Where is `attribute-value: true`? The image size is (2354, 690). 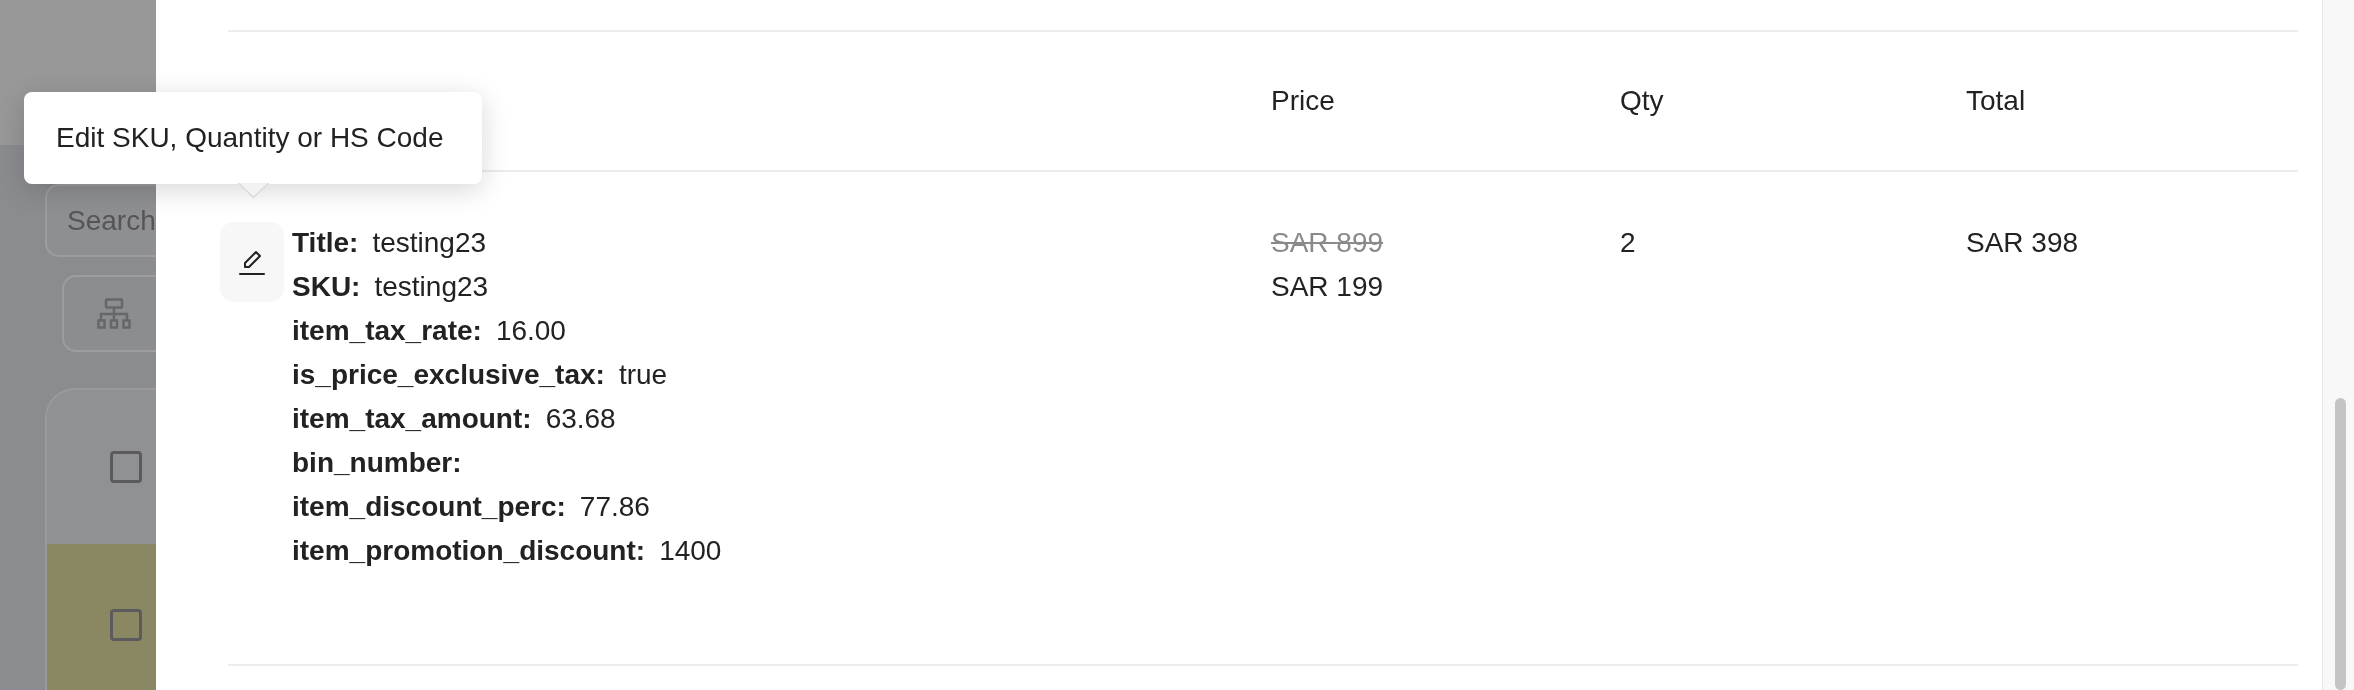 attribute-value: true is located at coordinates (643, 374).